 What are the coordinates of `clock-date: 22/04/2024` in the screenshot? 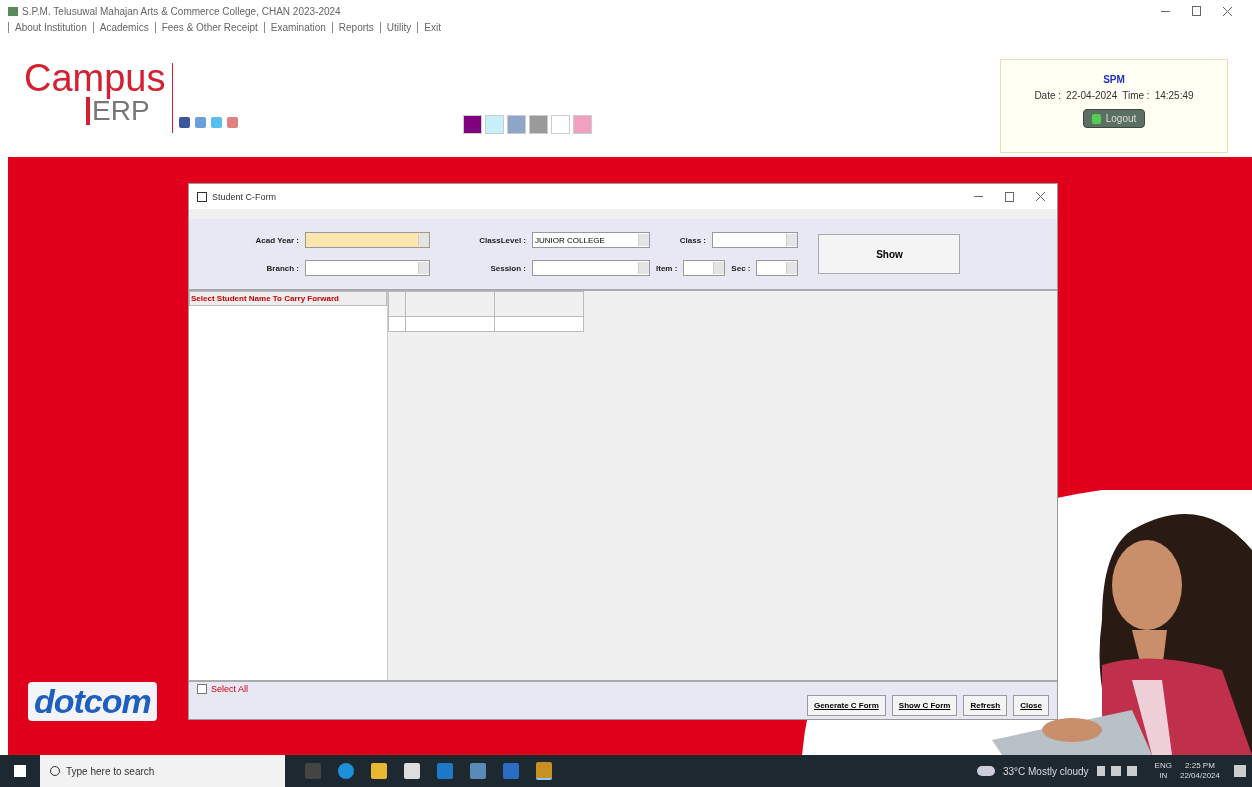 It's located at (1199, 776).